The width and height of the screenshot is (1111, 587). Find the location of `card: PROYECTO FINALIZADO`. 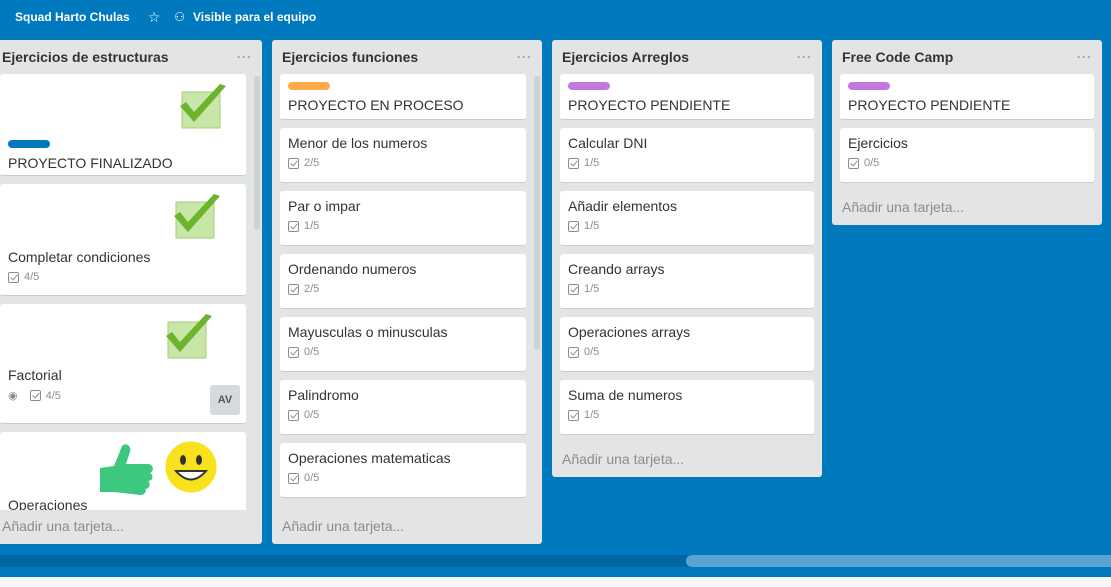

card: PROYECTO FINALIZADO is located at coordinates (123, 125).